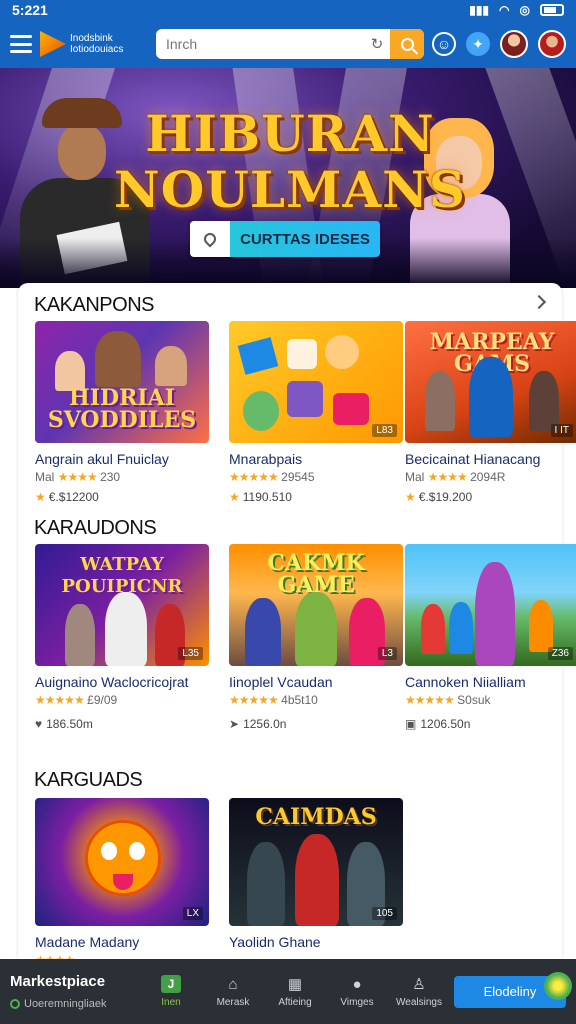 This screenshot has height=1024, width=576. I want to click on person-icon: ●, so click(357, 984).